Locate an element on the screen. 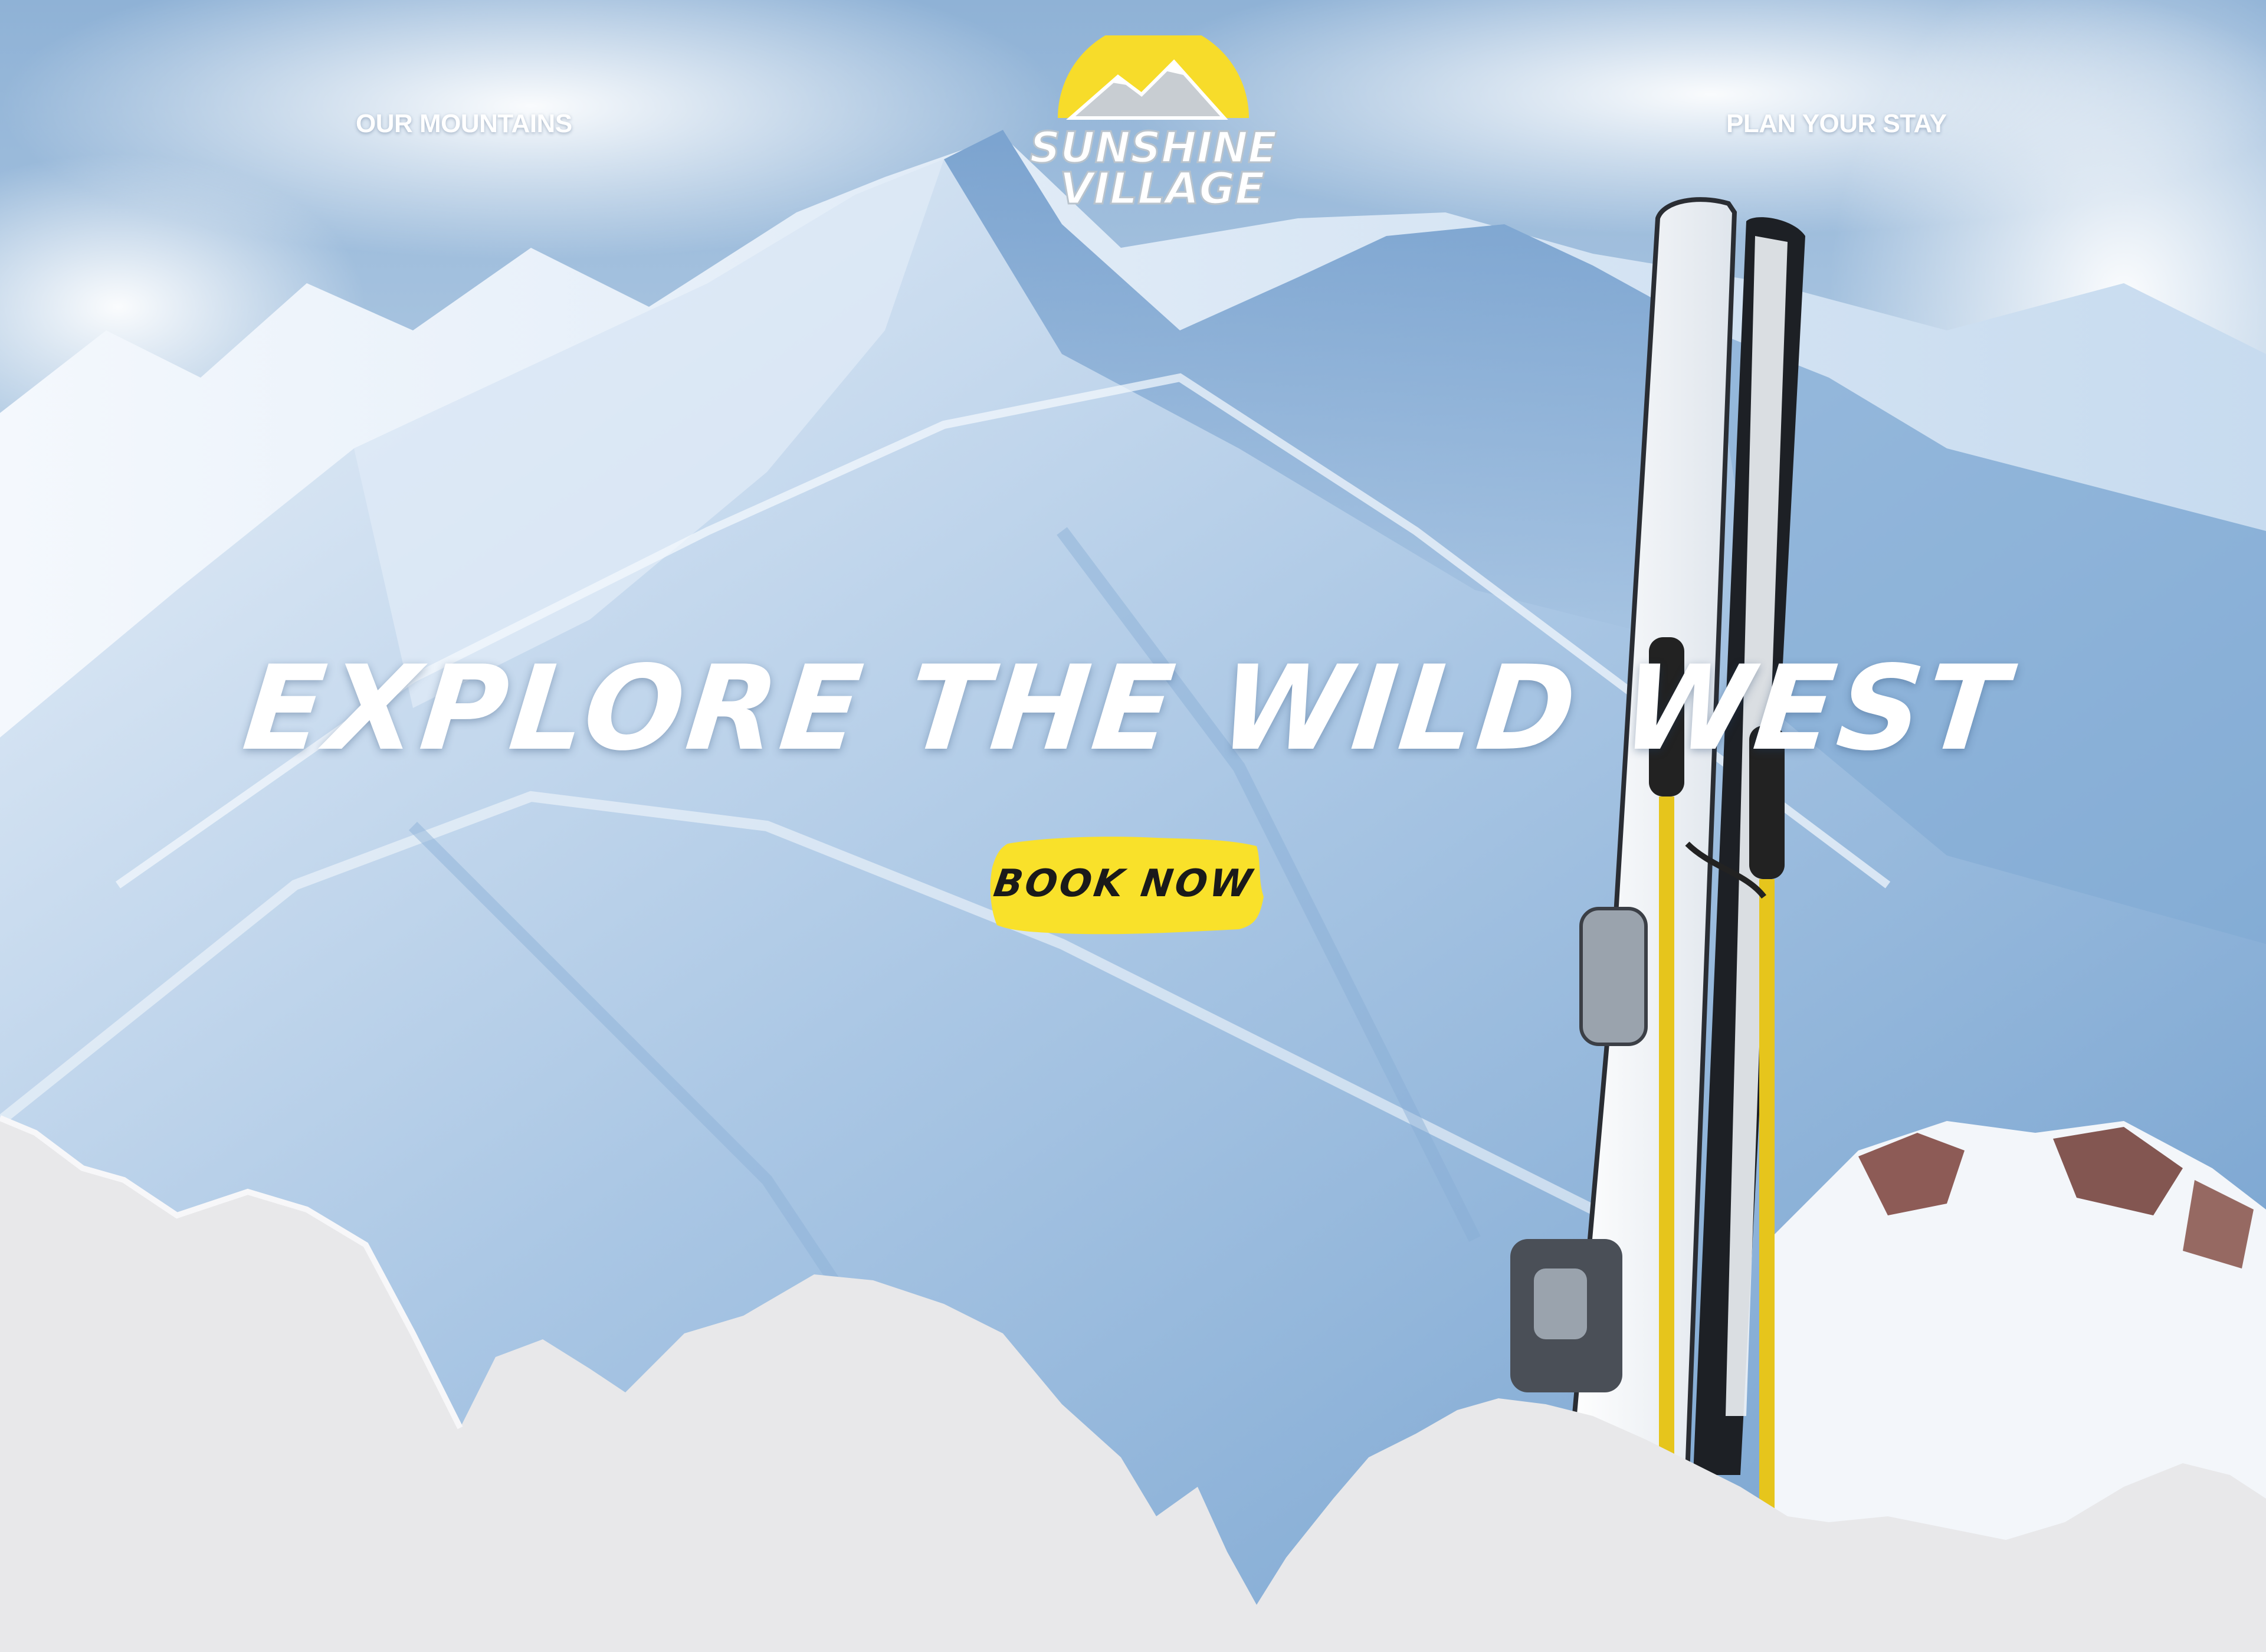  nav-plan-your-stay-link: PLAN YOUR STAY is located at coordinates (1836, 124).